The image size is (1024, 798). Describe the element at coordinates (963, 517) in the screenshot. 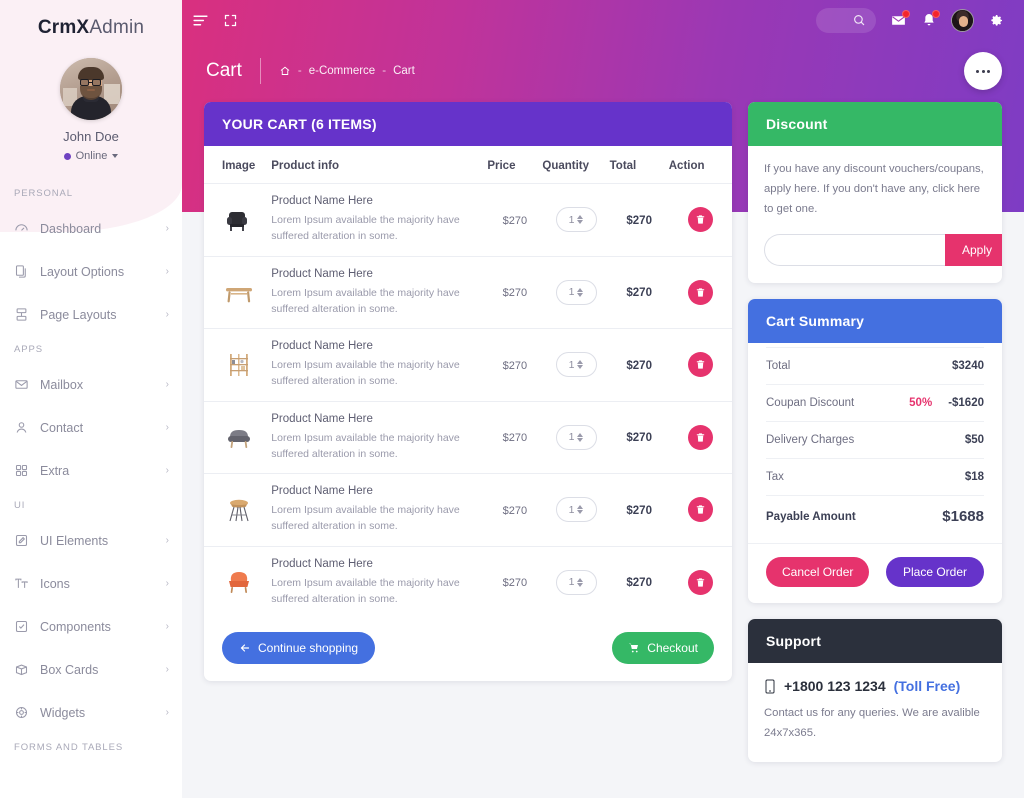

I see `payable-value: $1688` at that location.